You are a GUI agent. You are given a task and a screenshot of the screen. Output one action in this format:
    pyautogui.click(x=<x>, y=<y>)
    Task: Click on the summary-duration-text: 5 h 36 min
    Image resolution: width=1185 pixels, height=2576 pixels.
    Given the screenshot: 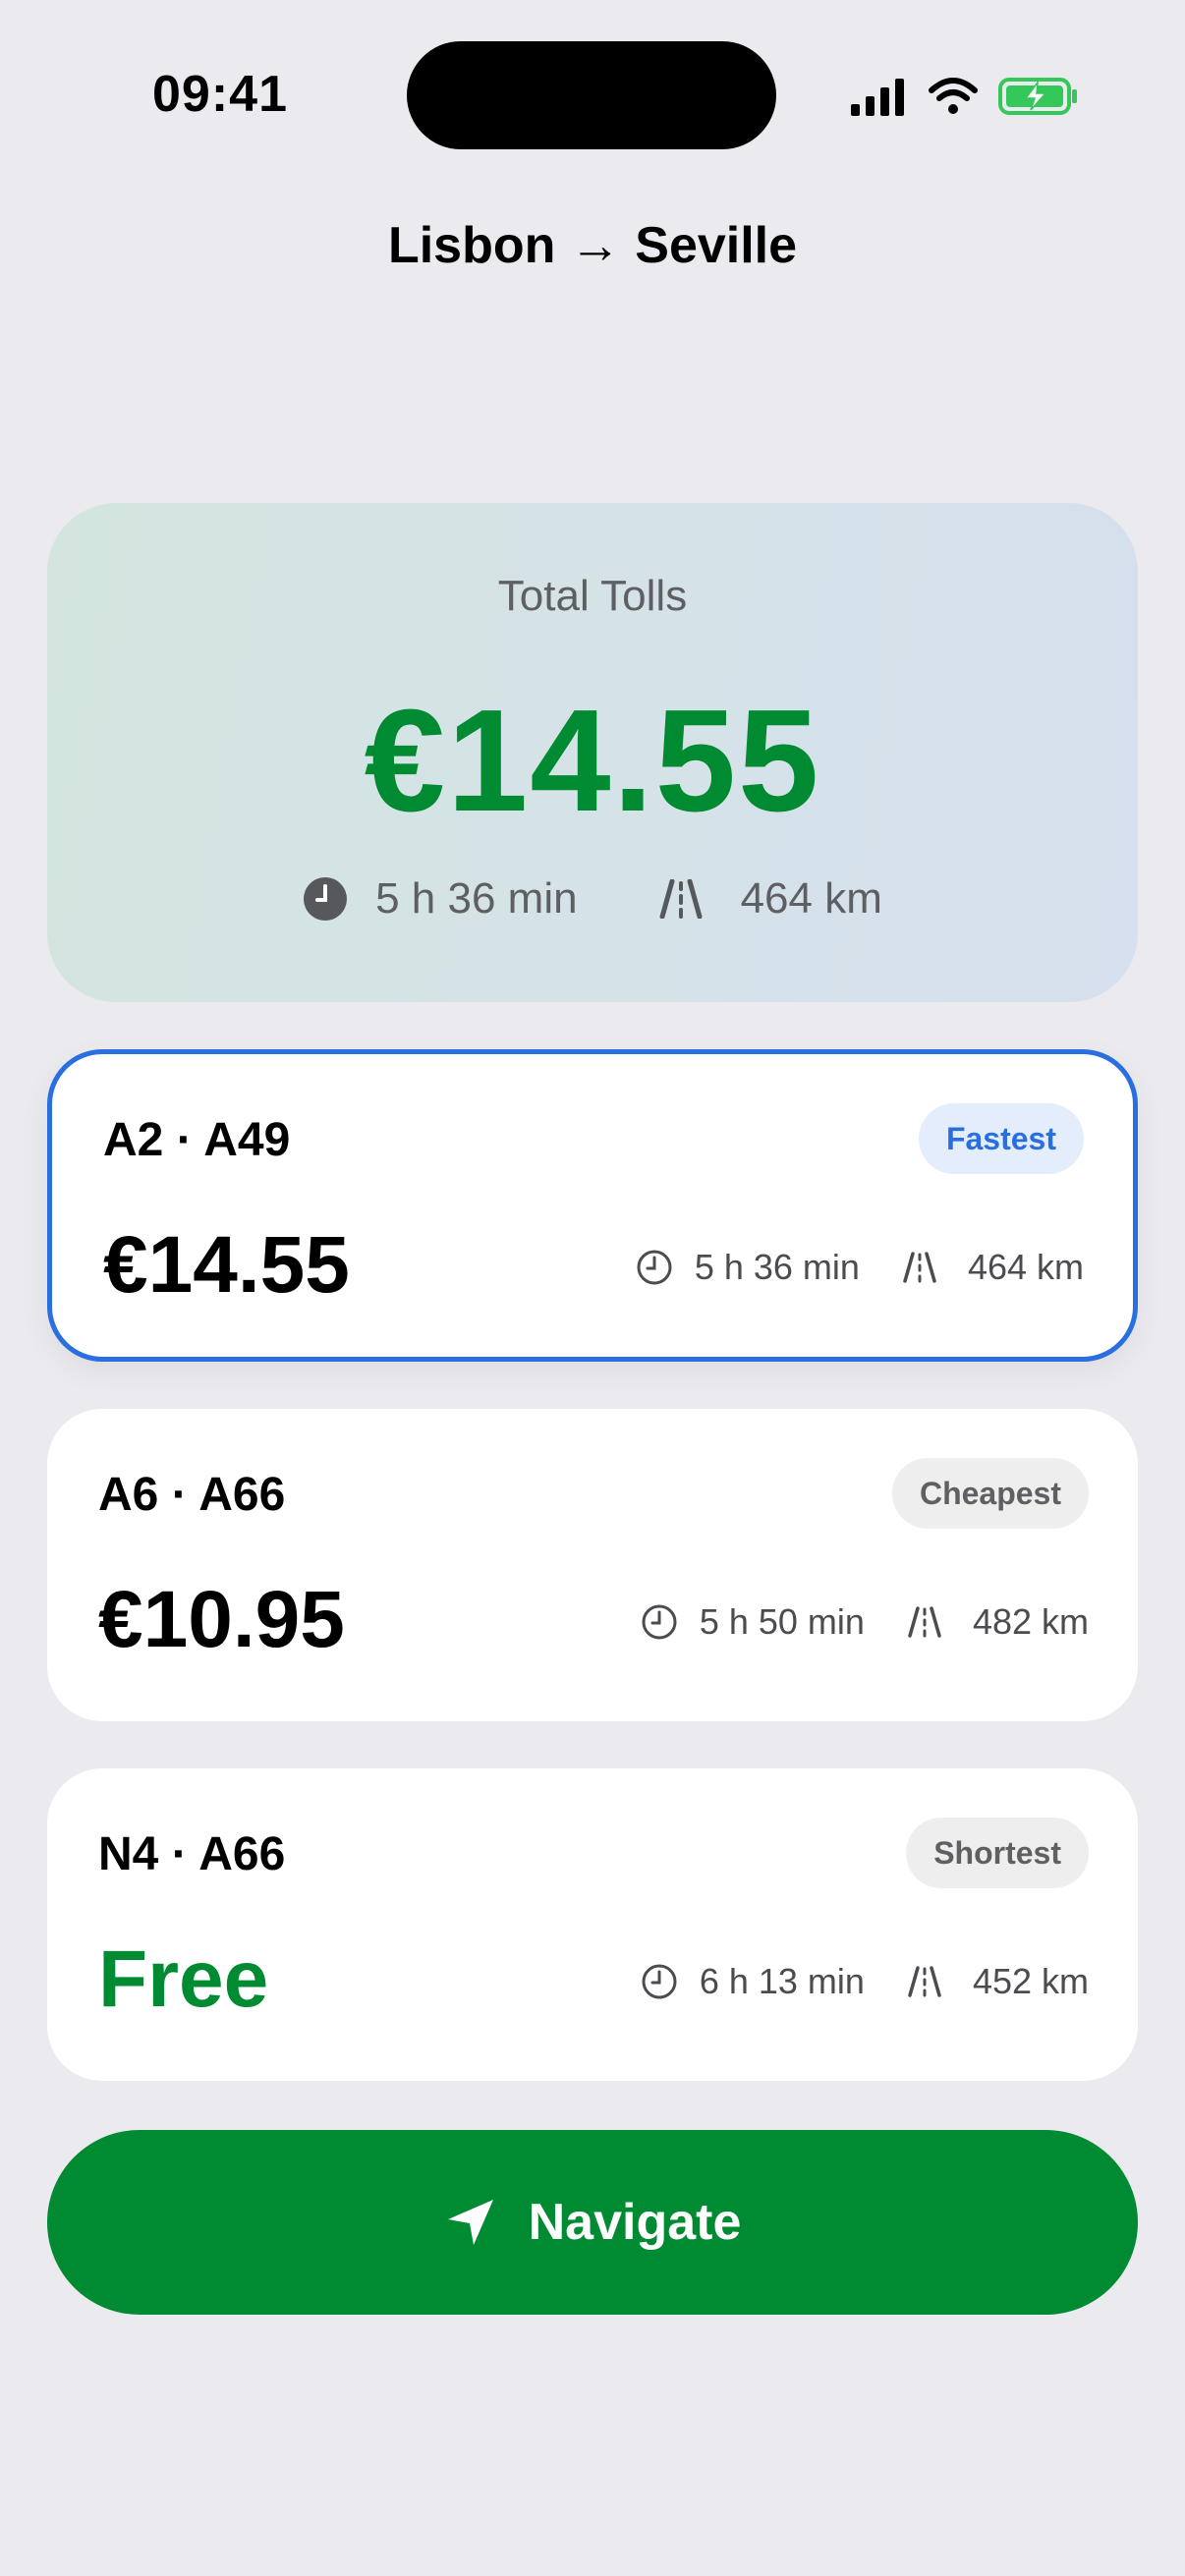 What is the action you would take?
    pyautogui.click(x=477, y=898)
    